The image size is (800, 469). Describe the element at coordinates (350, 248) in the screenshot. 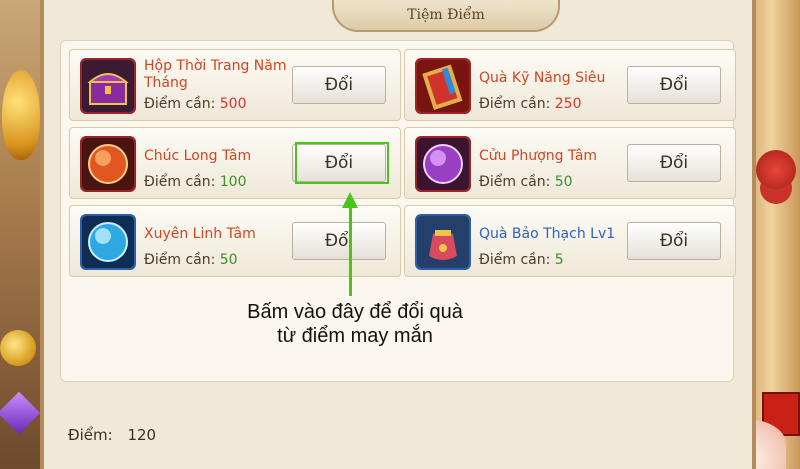

I see `tutorial-arrow-shaft` at that location.